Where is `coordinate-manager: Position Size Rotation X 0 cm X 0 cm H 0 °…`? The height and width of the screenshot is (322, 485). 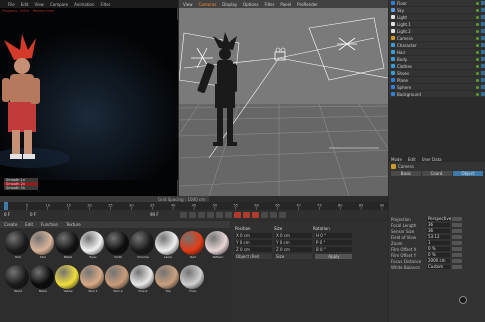
coordinate-manager: Position Size Rotation X 0 cm X 0 cm H 0 °… is located at coordinates (309, 271).